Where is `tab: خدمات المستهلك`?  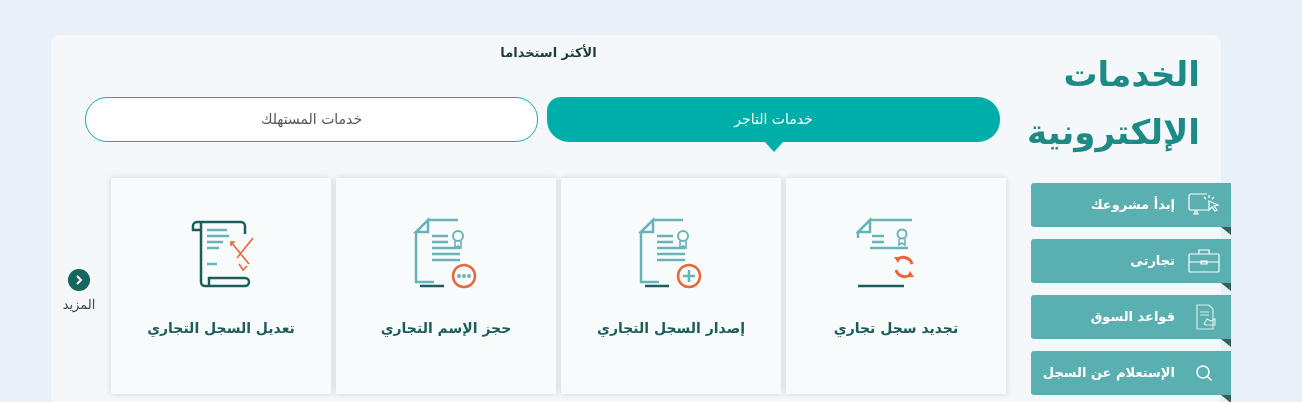
tab: خدمات المستهلك is located at coordinates (311, 119).